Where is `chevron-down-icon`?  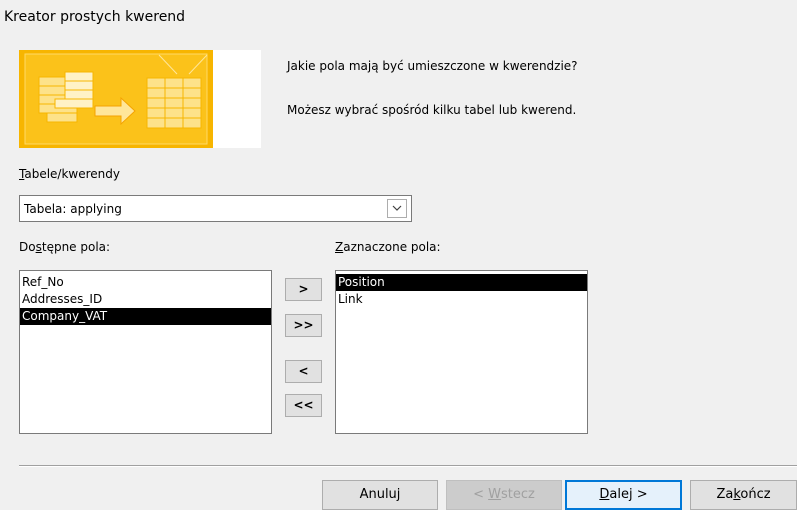
chevron-down-icon is located at coordinates (397, 208).